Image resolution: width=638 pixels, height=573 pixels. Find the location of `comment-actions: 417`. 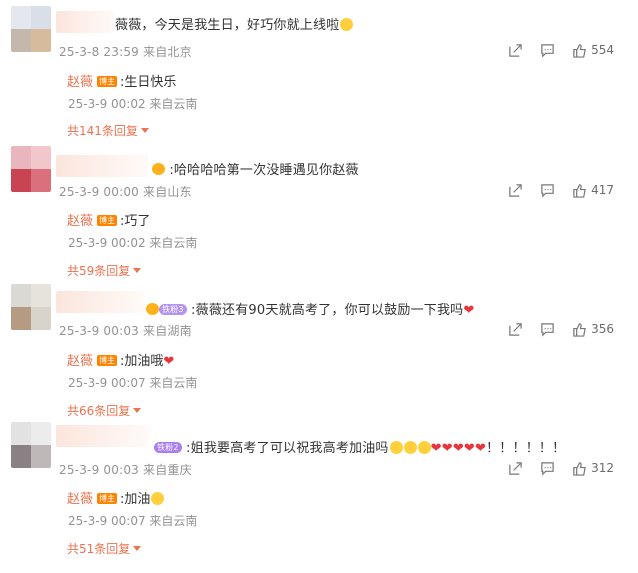

comment-actions: 417 is located at coordinates (552, 190).